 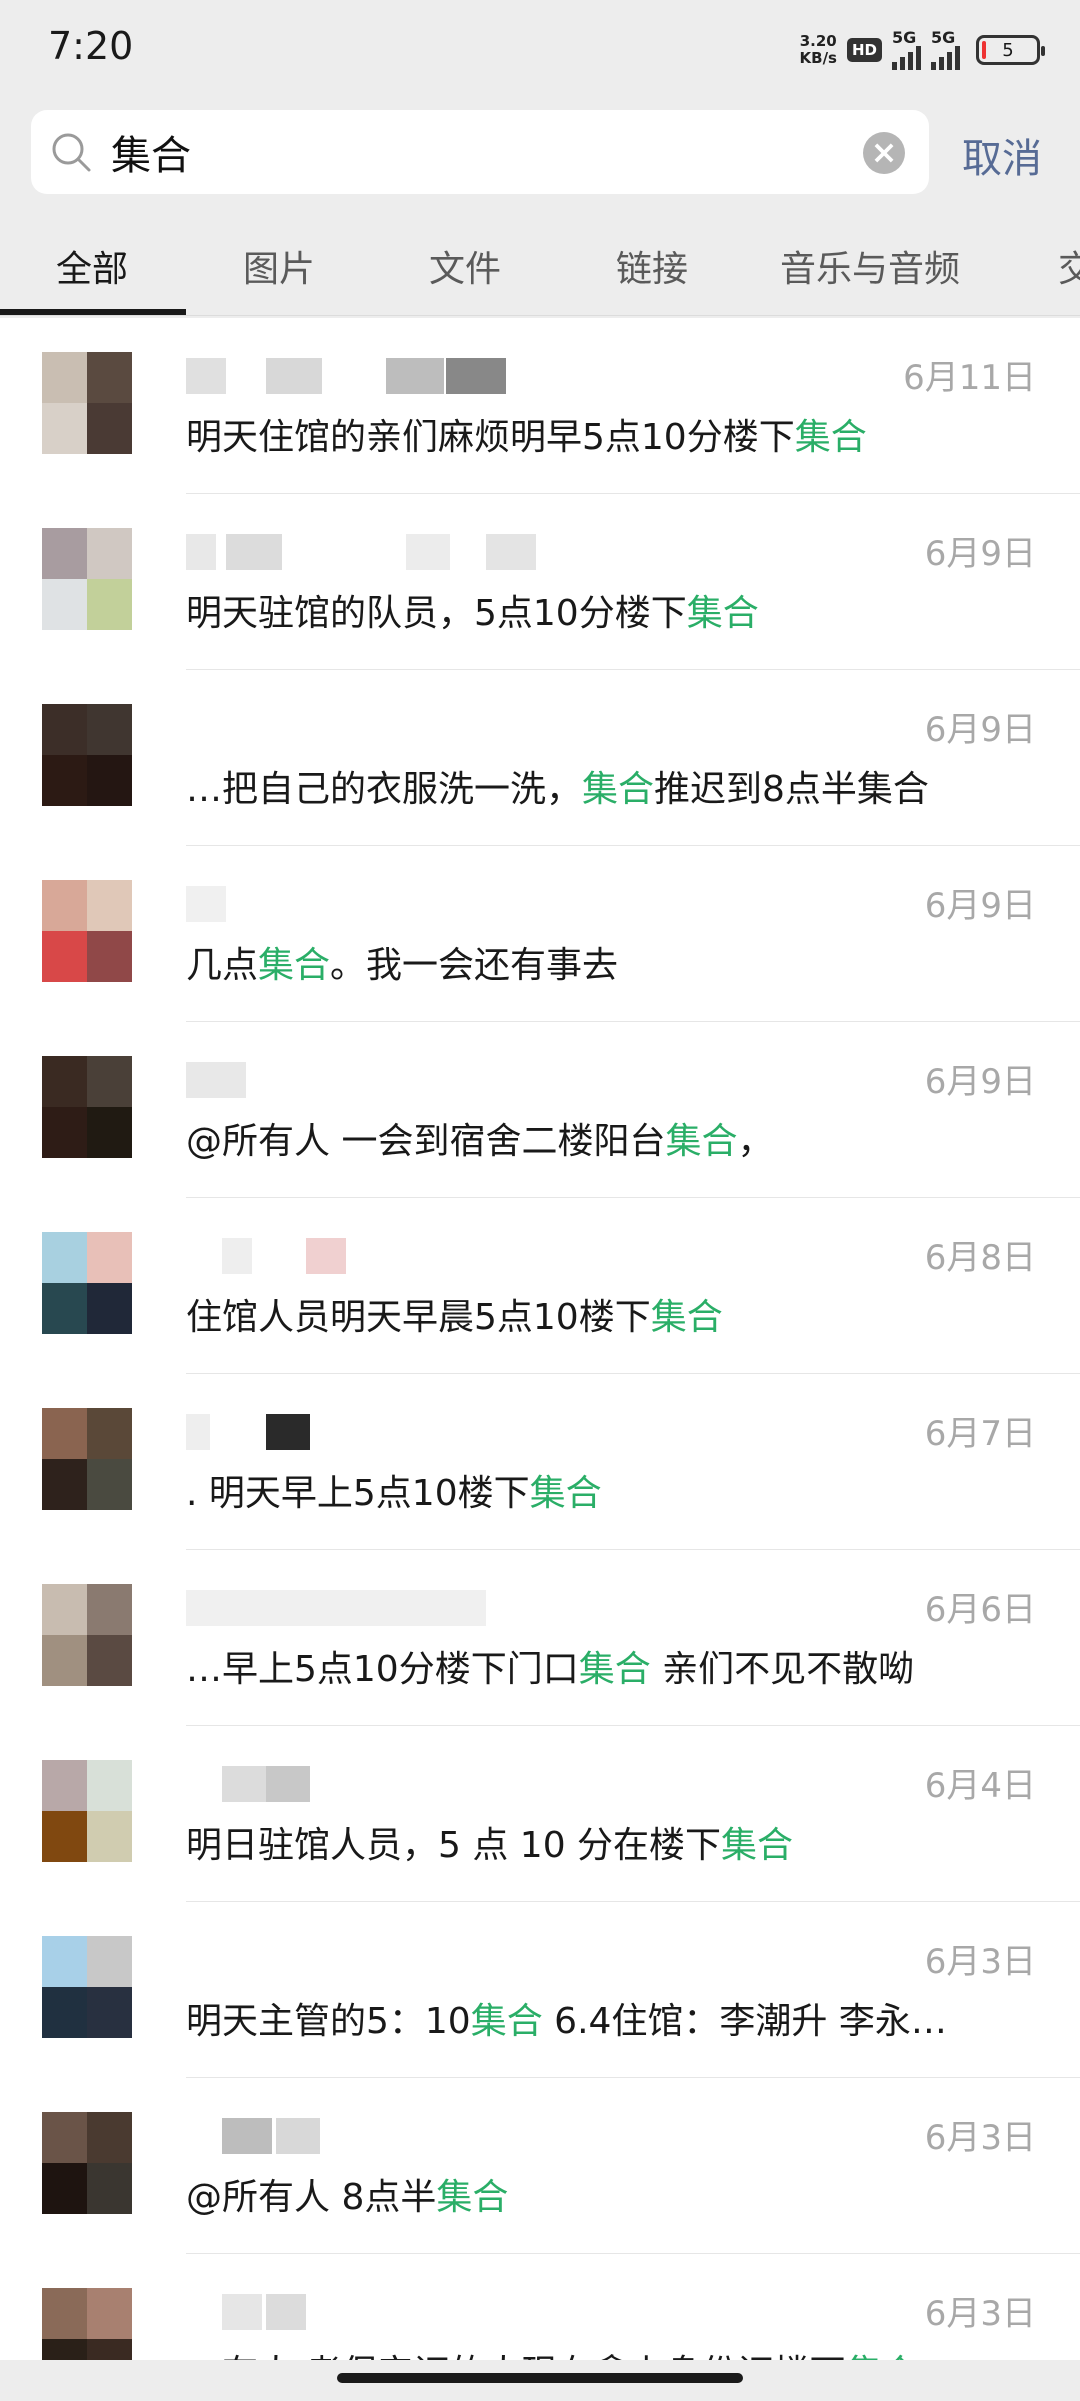 I want to click on list-item: 6月11日 明天住馆的亲们麻烦明早5点10分楼下集合, so click(x=540, y=406).